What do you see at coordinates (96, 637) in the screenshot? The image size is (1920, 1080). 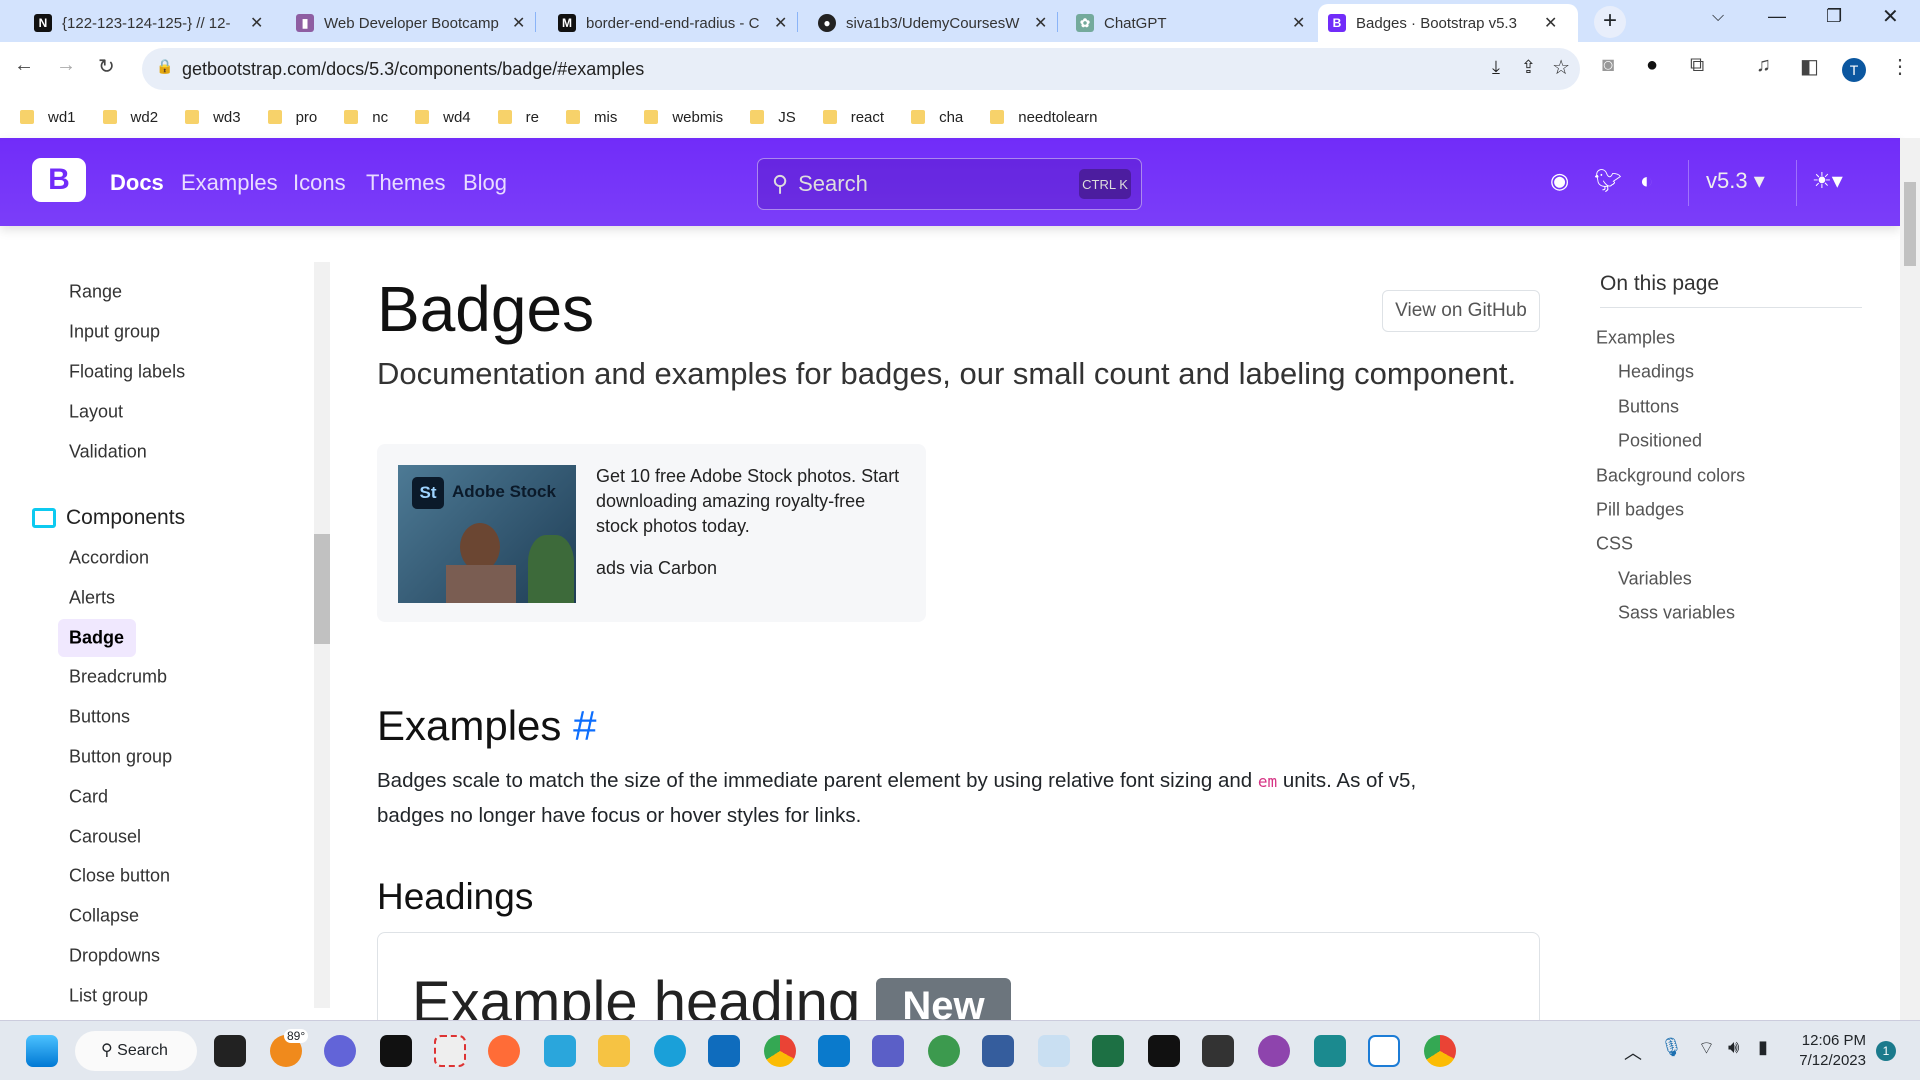 I see `sidebar-item-active: Badge` at bounding box center [96, 637].